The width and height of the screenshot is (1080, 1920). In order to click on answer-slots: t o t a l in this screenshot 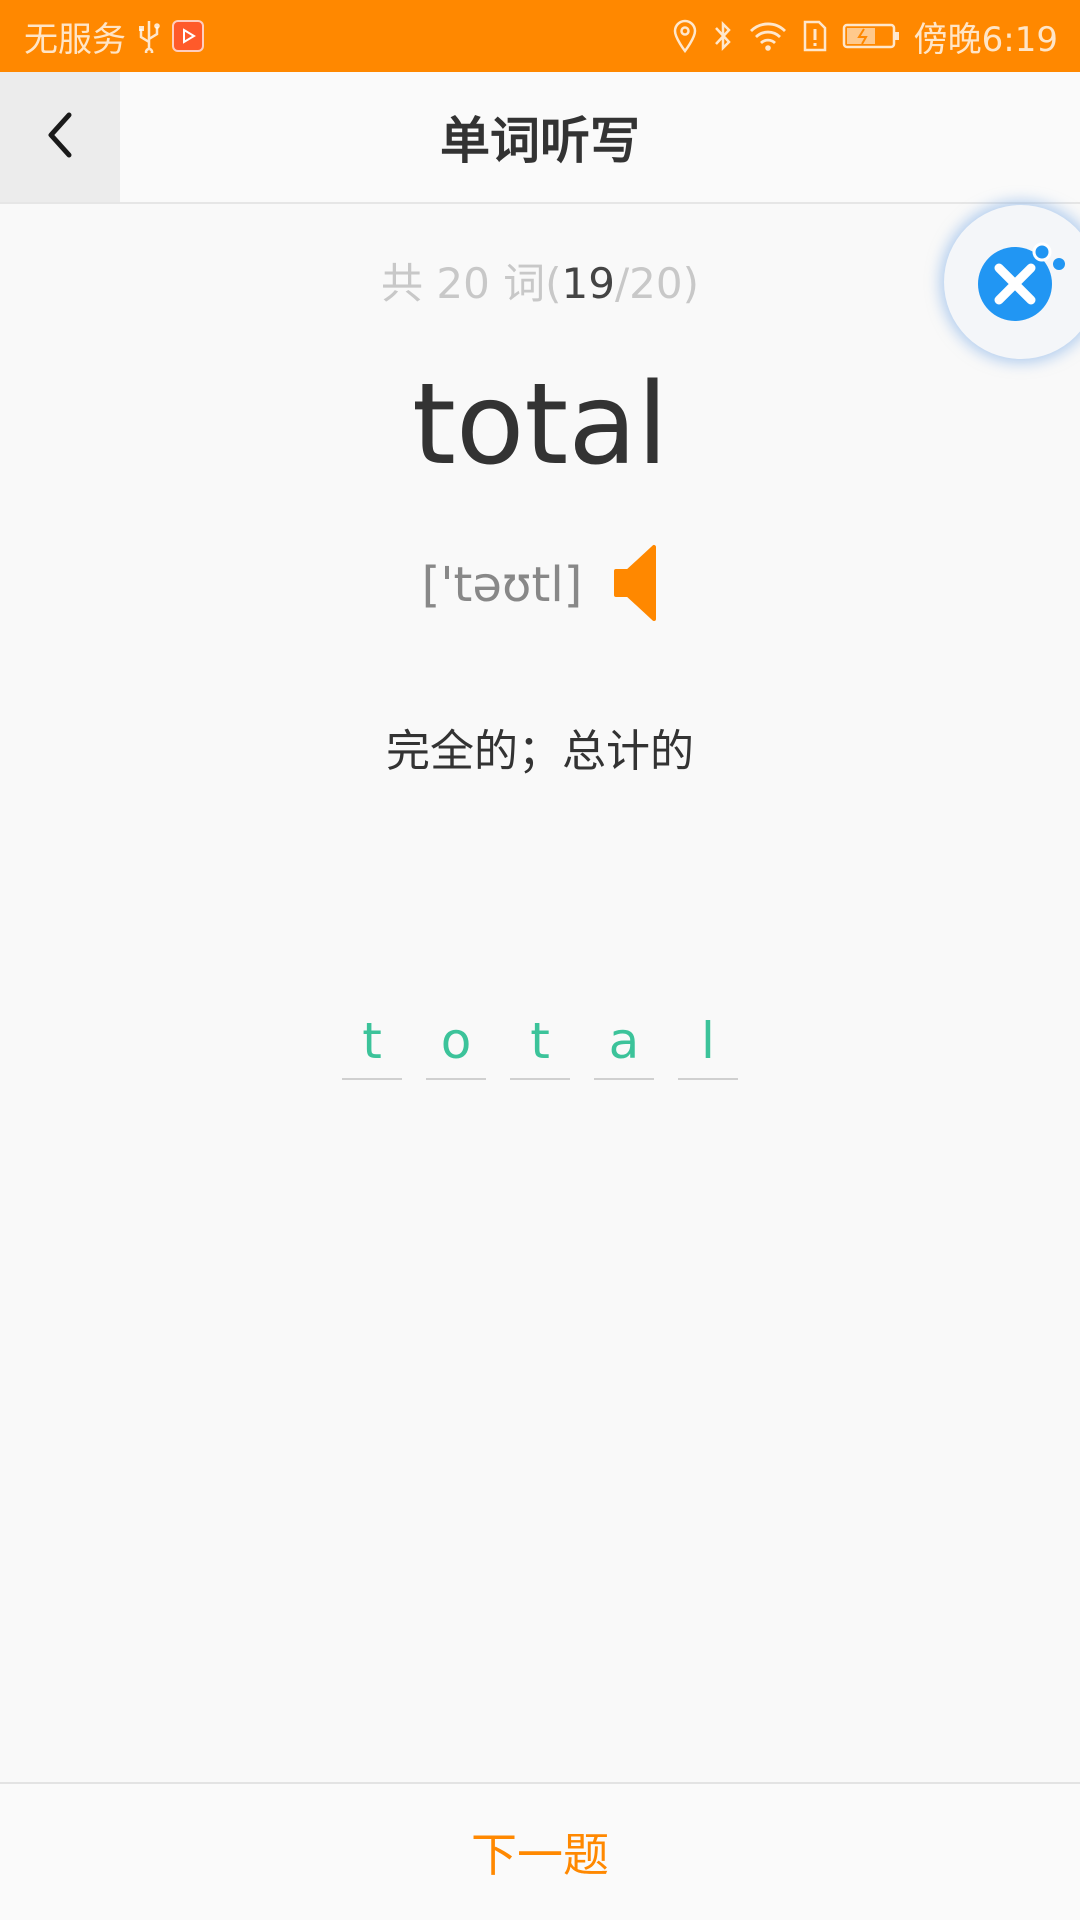, I will do `click(540, 1045)`.